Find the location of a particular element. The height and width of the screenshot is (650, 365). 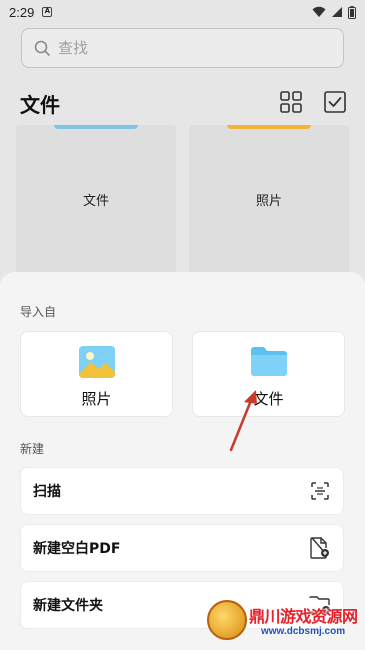

watermark-url: www.dcbsmj.com is located at coordinates (303, 631).